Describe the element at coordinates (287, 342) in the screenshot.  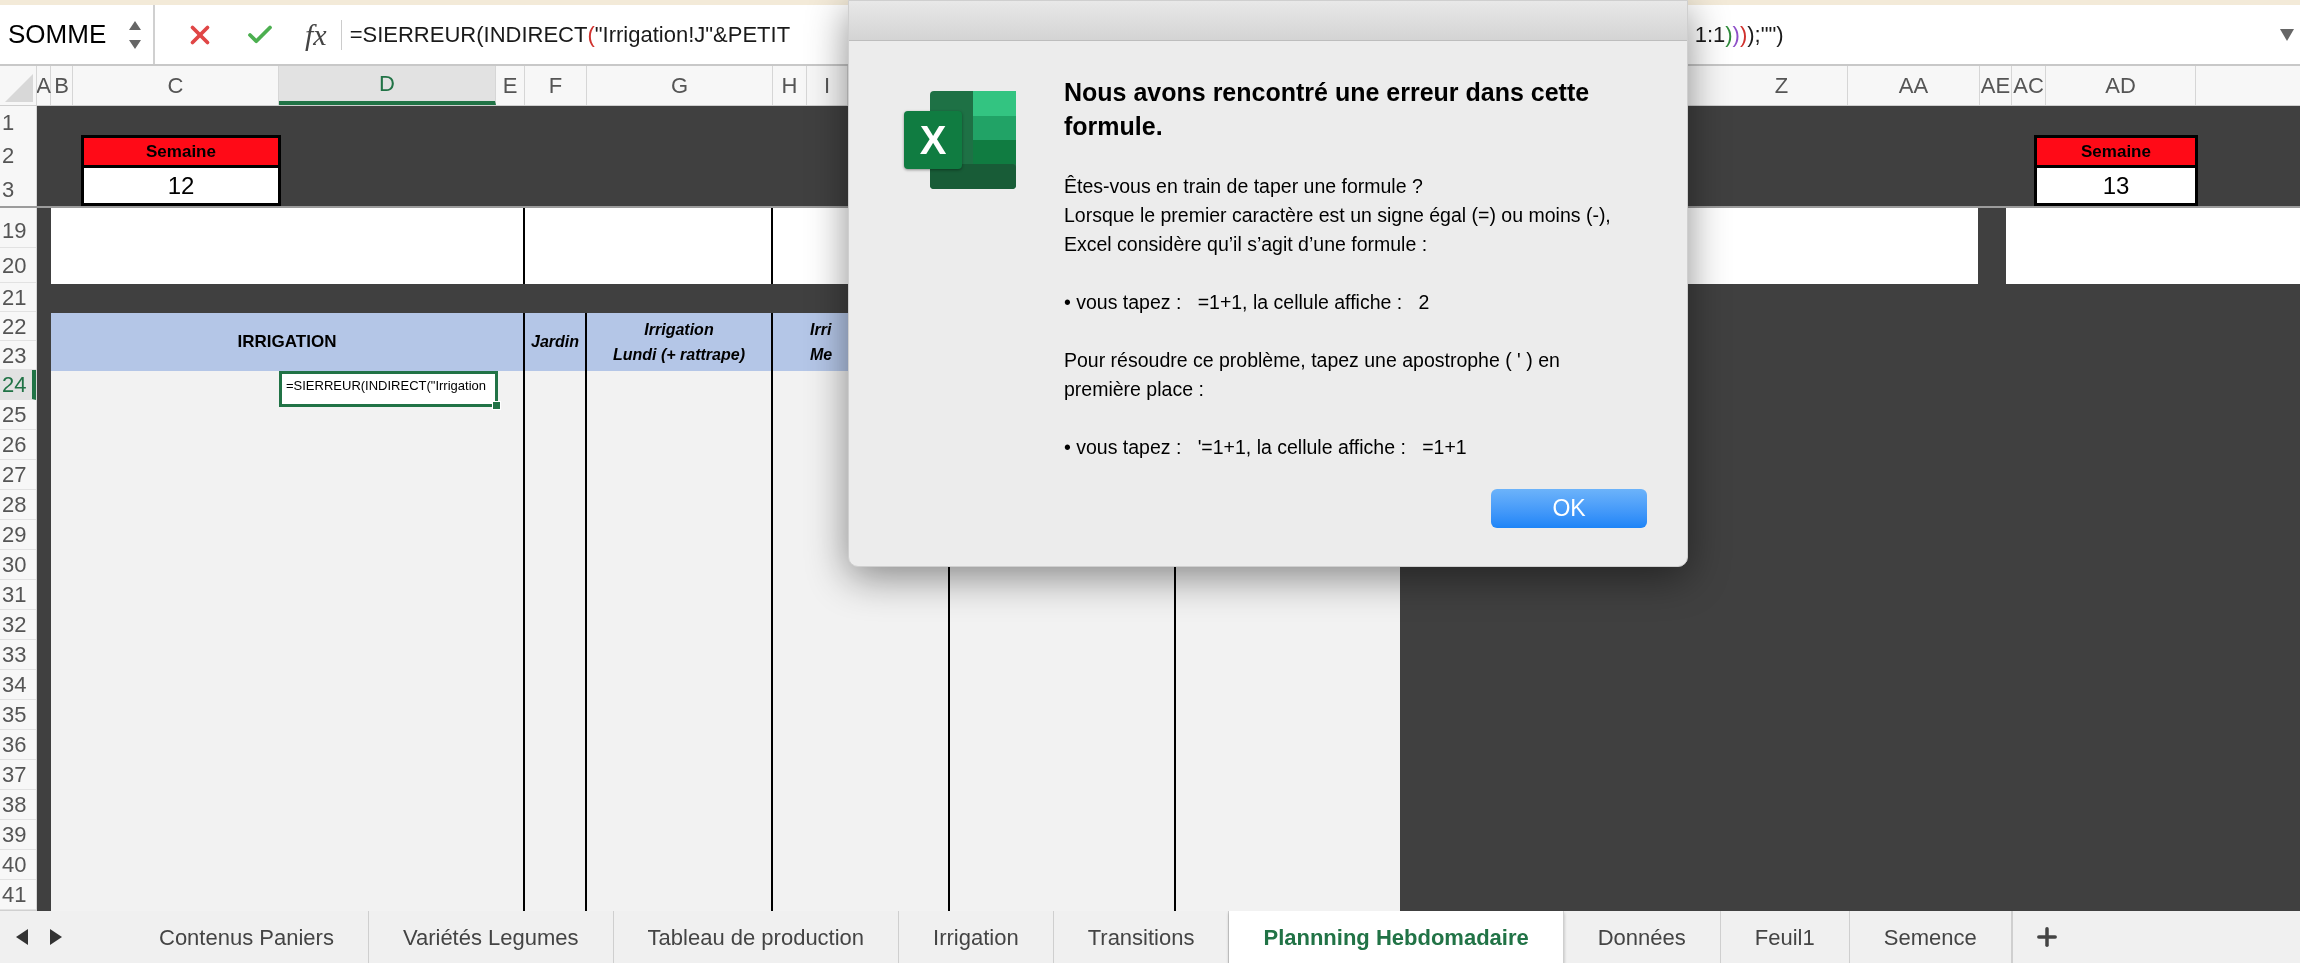
I see `column-title: IRRIGATION` at that location.